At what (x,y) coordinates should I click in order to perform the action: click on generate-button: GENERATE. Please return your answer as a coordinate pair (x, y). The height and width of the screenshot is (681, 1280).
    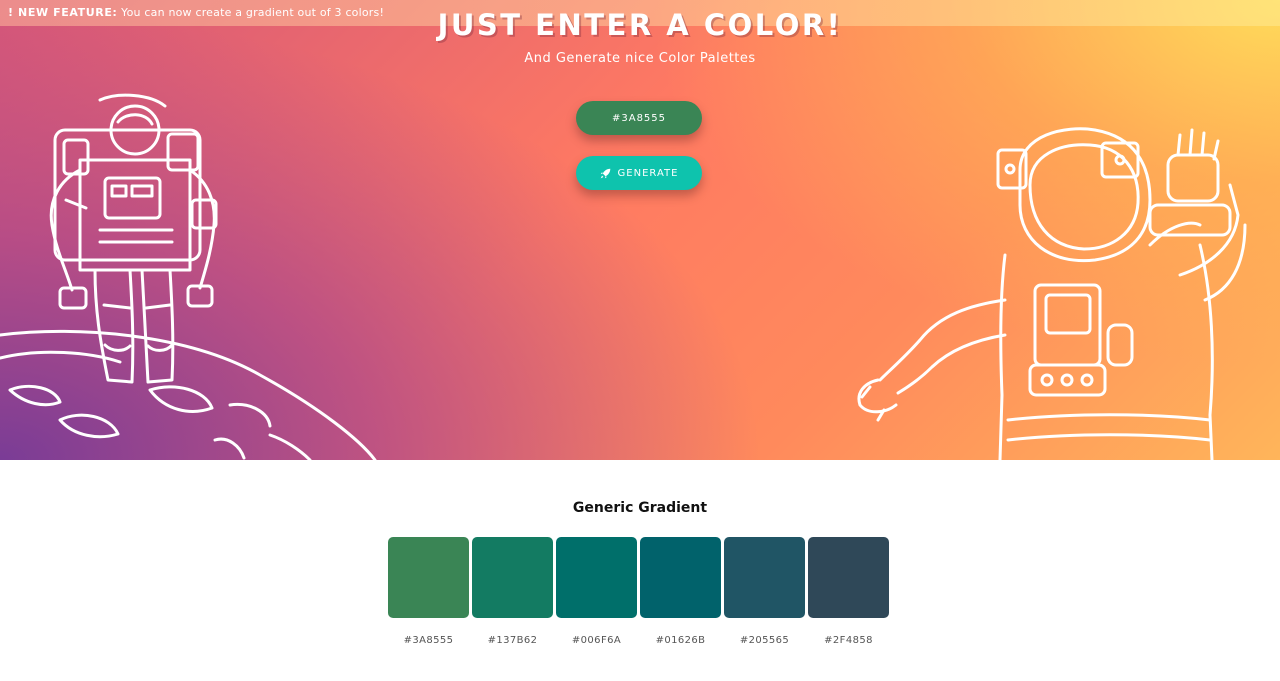
    Looking at the image, I should click on (639, 173).